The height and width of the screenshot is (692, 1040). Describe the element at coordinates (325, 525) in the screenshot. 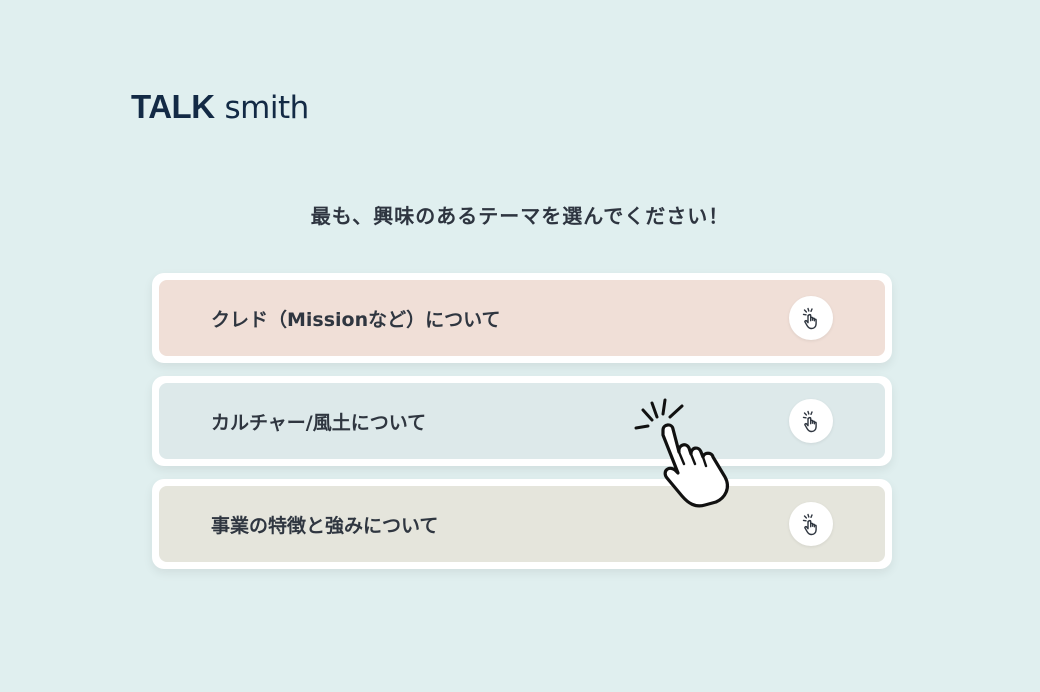

I see `theme-option-business-label: 事業の特徴と強みについて` at that location.